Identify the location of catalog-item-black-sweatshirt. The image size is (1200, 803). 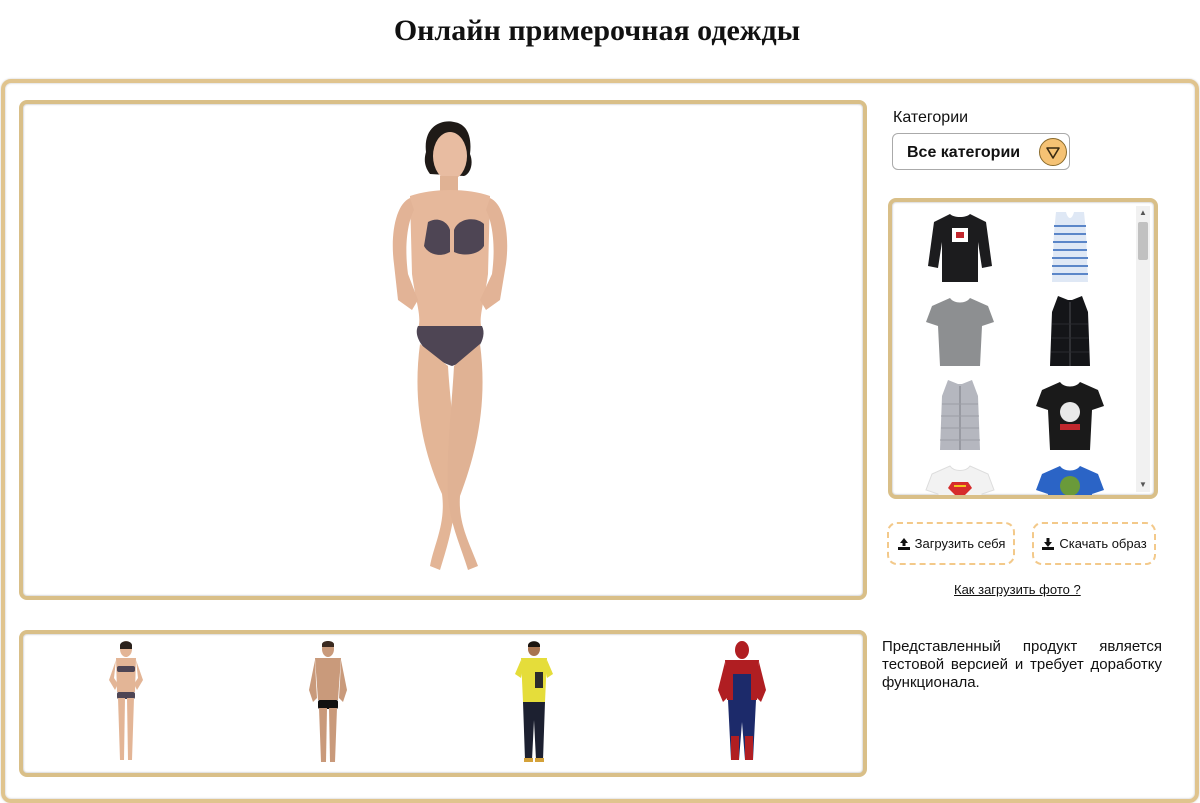
(960, 246).